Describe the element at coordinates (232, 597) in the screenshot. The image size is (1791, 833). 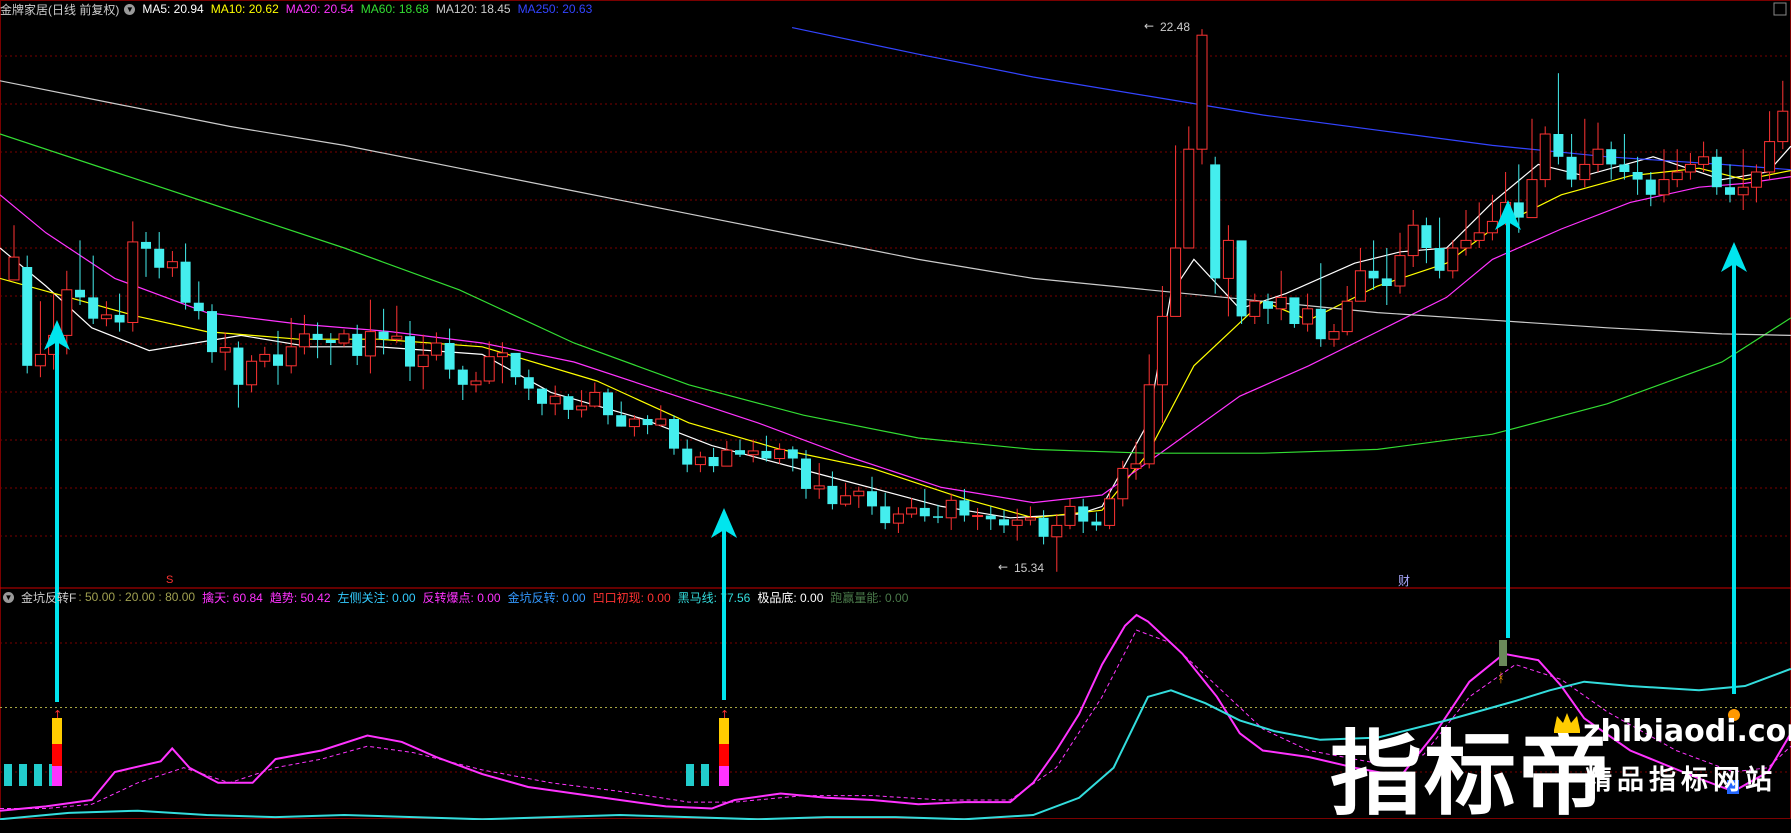
I see `indicator-legend-item: 擒天: 60.84` at that location.